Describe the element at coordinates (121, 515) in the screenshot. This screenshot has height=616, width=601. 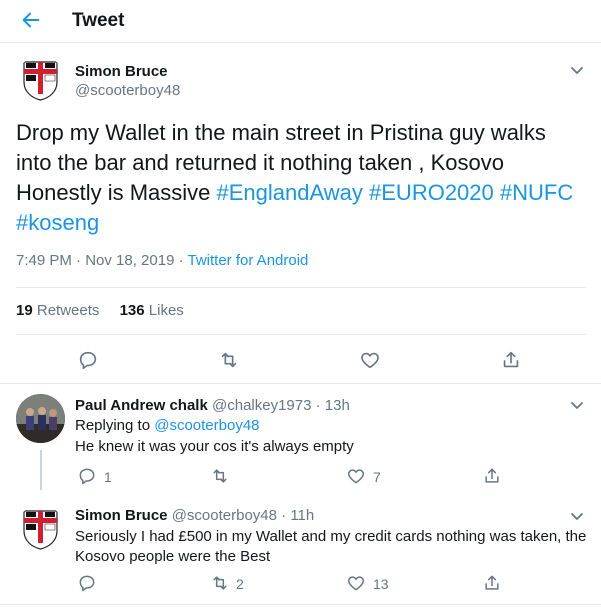
I see `reply-author-name: Simon Bruce` at that location.